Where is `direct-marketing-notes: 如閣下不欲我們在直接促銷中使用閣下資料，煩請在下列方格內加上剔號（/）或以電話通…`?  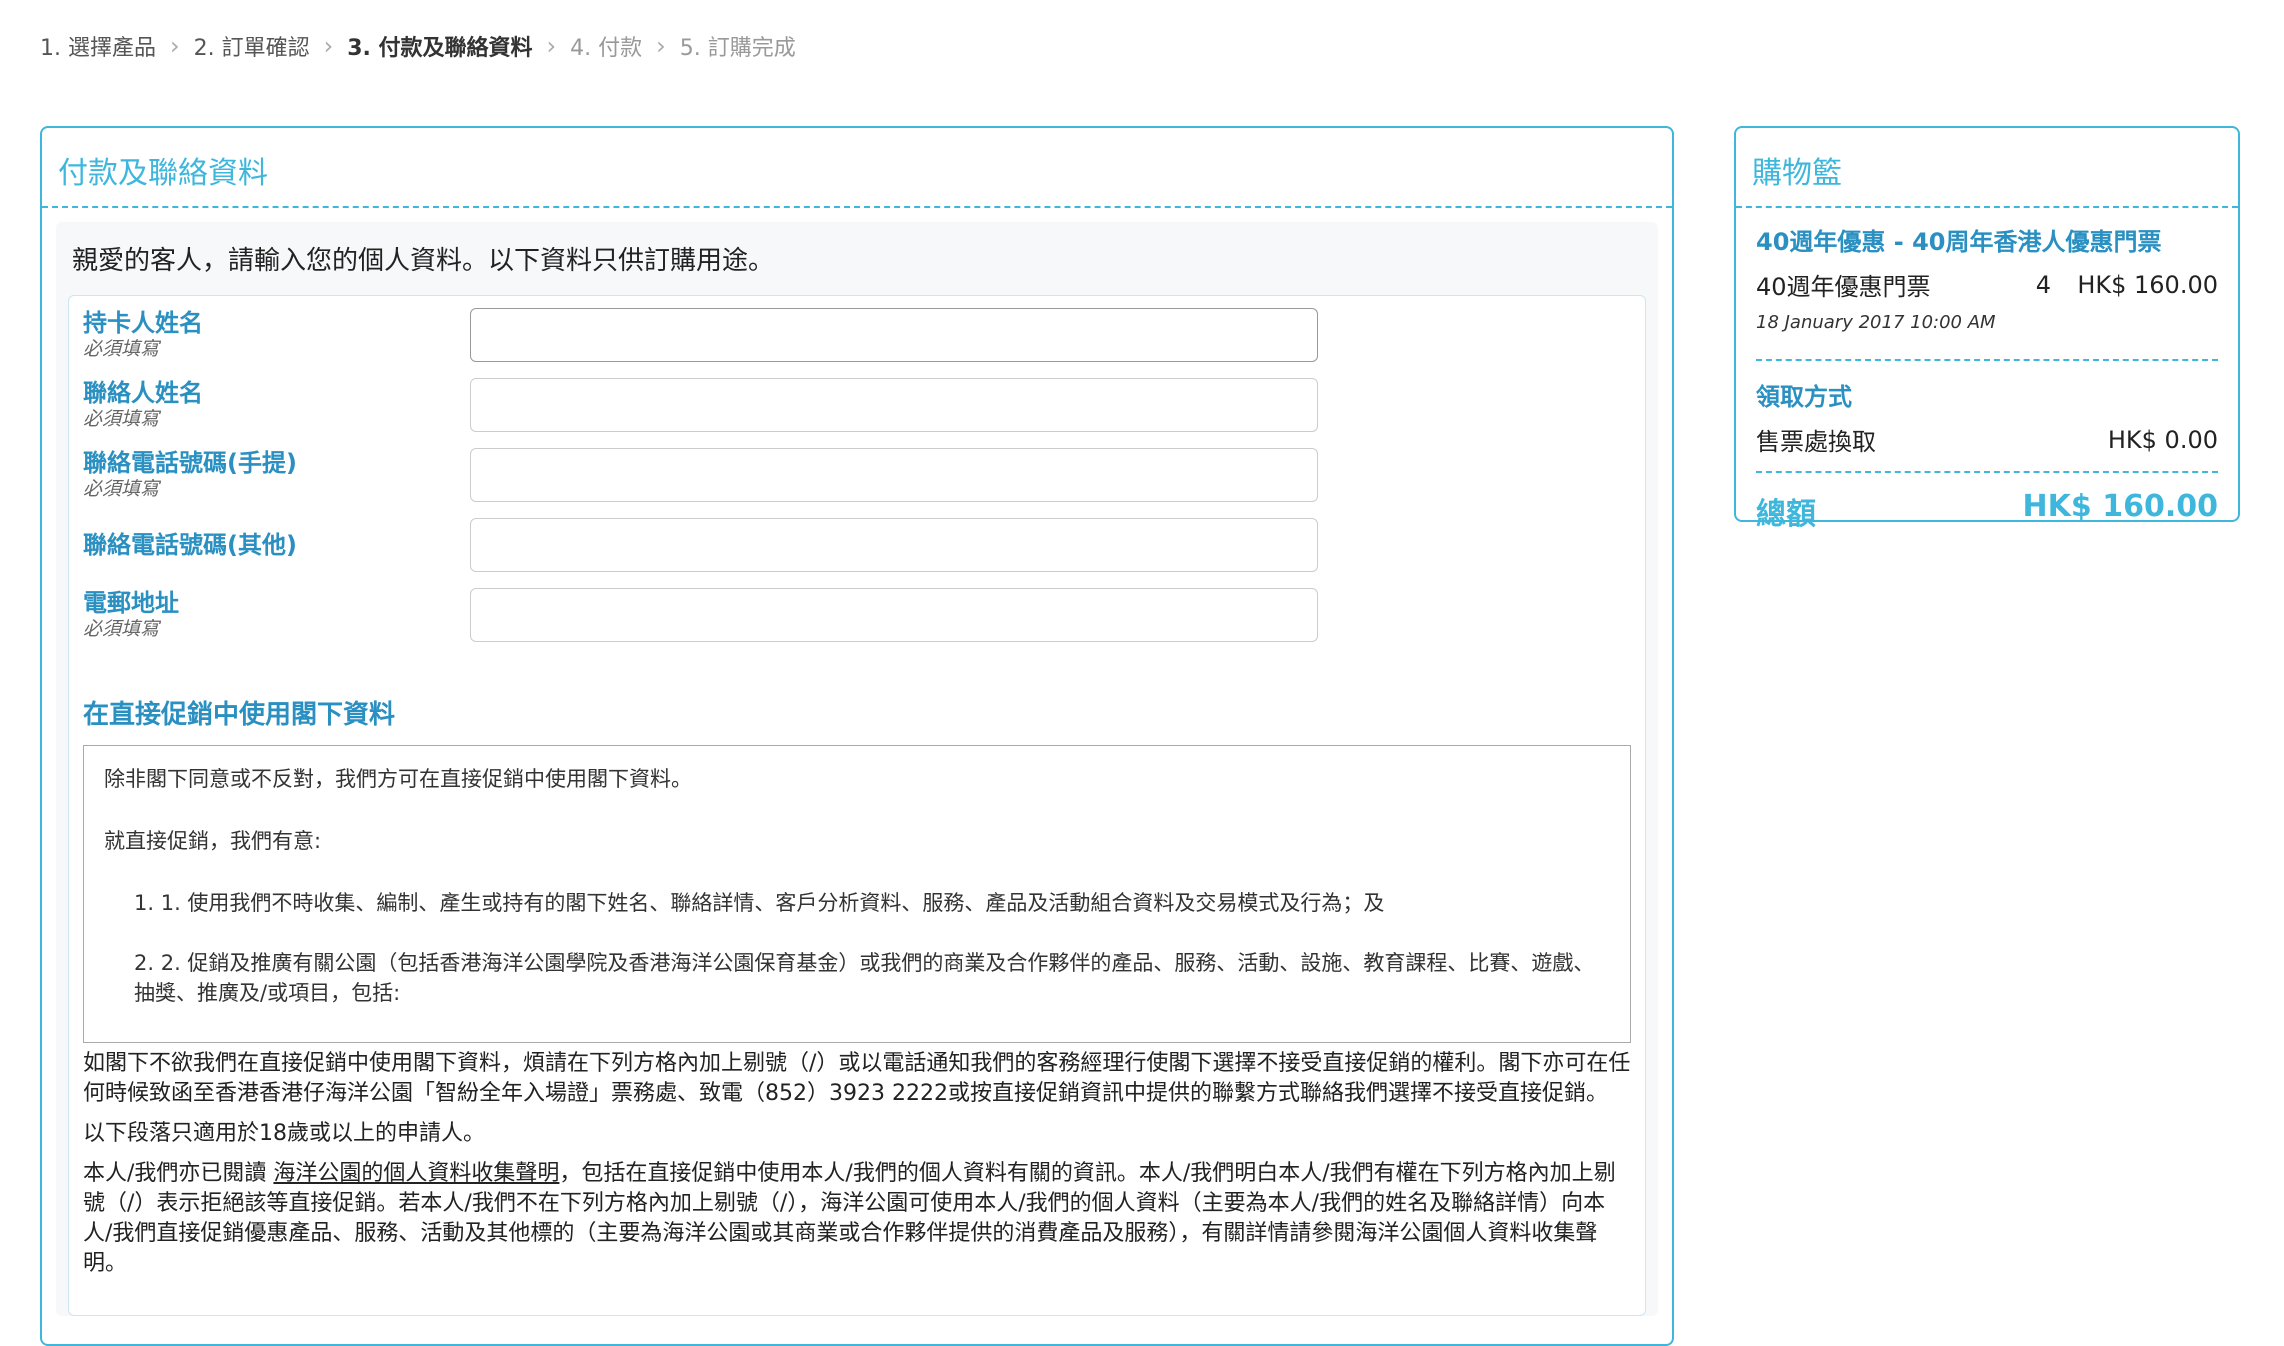 direct-marketing-notes: 如閣下不欲我們在直接促銷中使用閣下資料，煩請在下列方格內加上剔號（/）或以電話通… is located at coordinates (857, 1169).